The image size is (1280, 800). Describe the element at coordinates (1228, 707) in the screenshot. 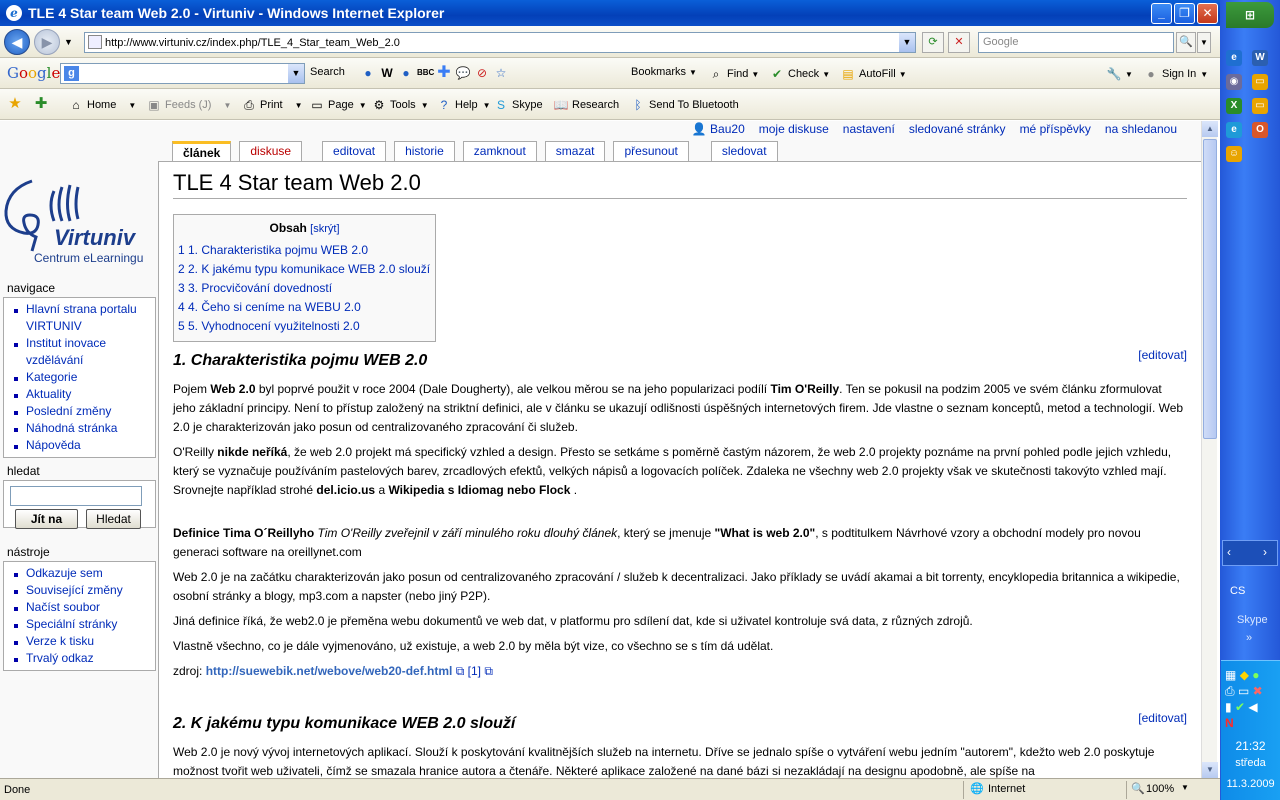

I see `usb-icon: ▮` at that location.